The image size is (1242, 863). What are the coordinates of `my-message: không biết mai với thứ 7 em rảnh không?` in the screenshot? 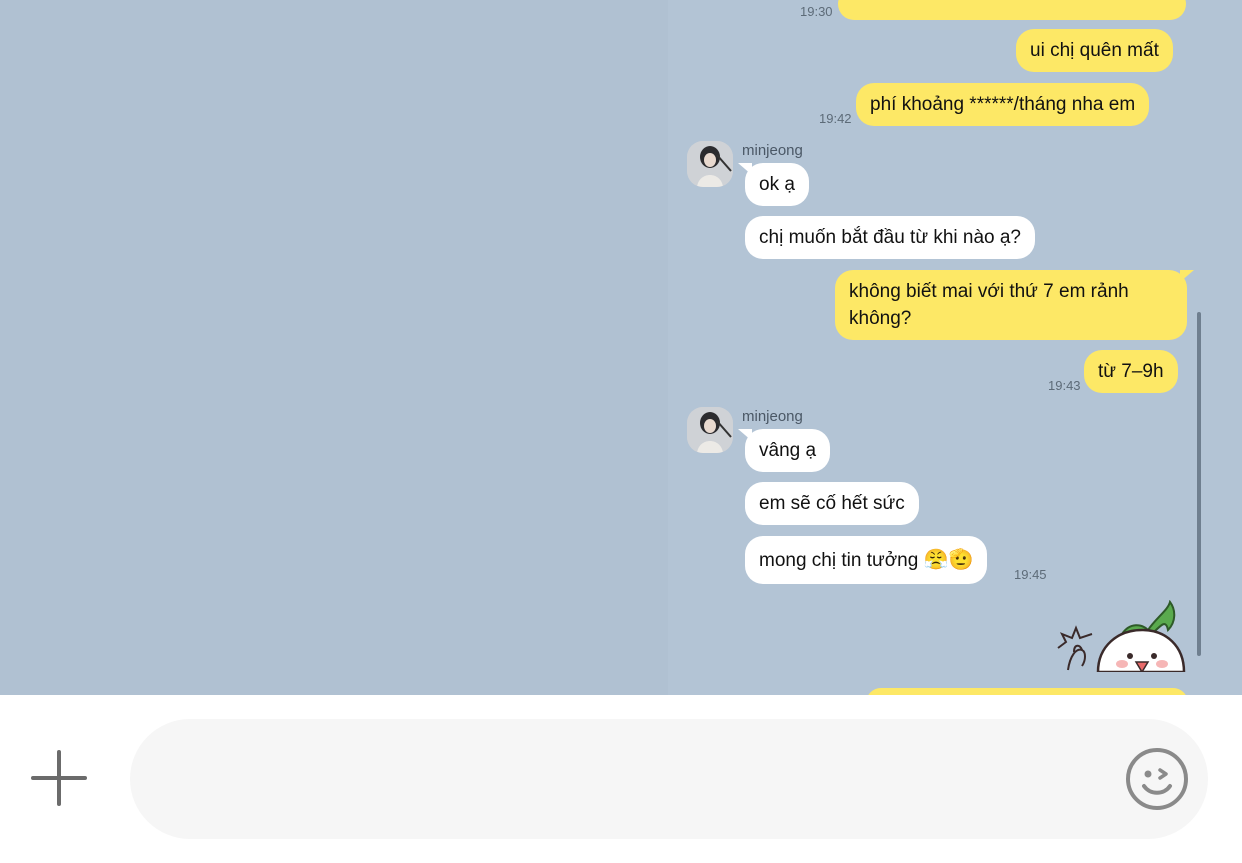 It's located at (1014, 305).